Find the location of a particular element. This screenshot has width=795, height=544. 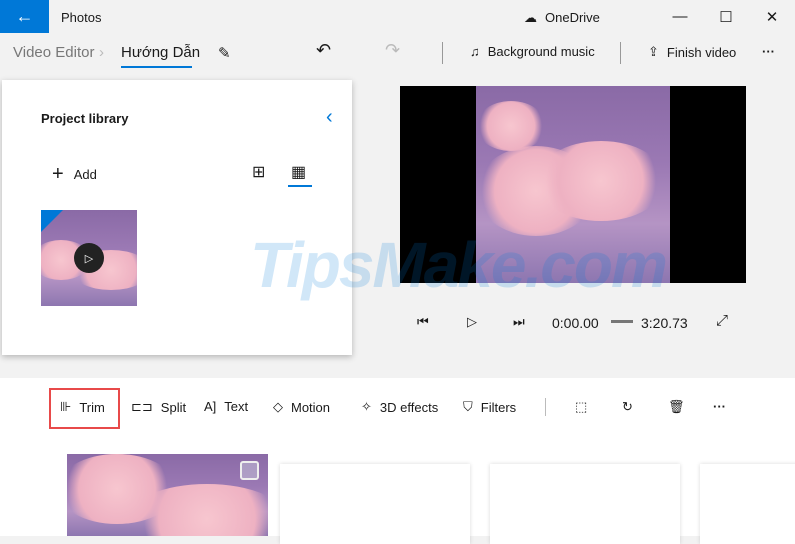

split-button: ⊏⊐ Split is located at coordinates (158, 407).